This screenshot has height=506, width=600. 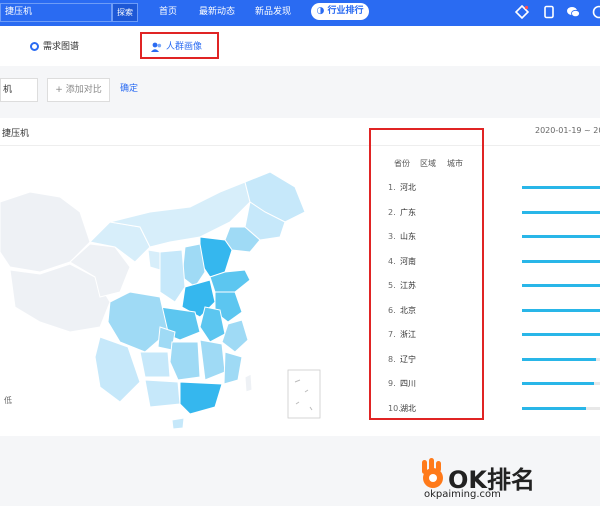 I want to click on filter-bar: 机 + 添加对比 确定, so click(x=300, y=90).